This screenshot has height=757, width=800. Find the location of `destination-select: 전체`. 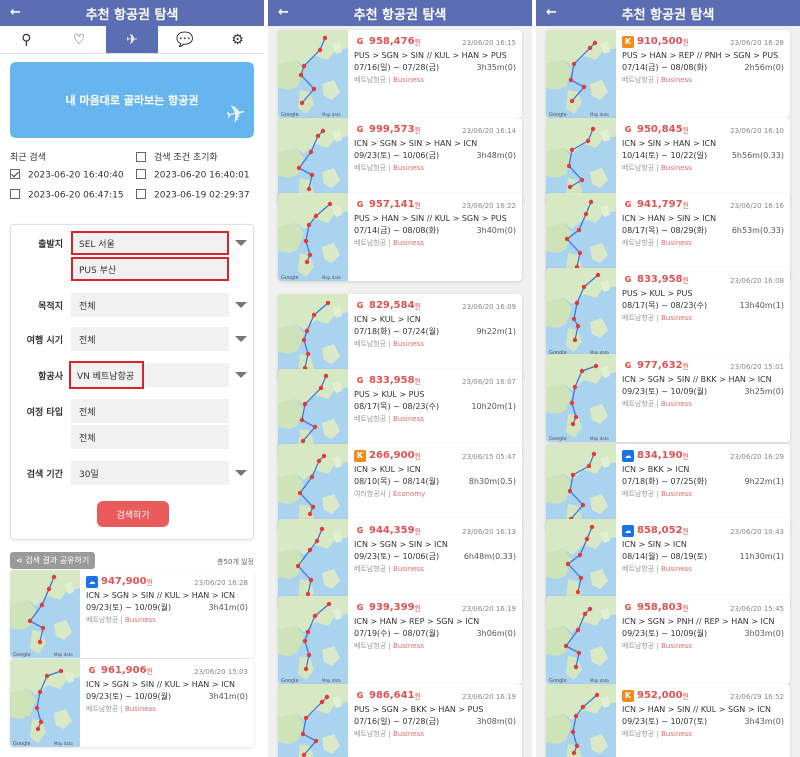

destination-select: 전체 is located at coordinates (150, 305).